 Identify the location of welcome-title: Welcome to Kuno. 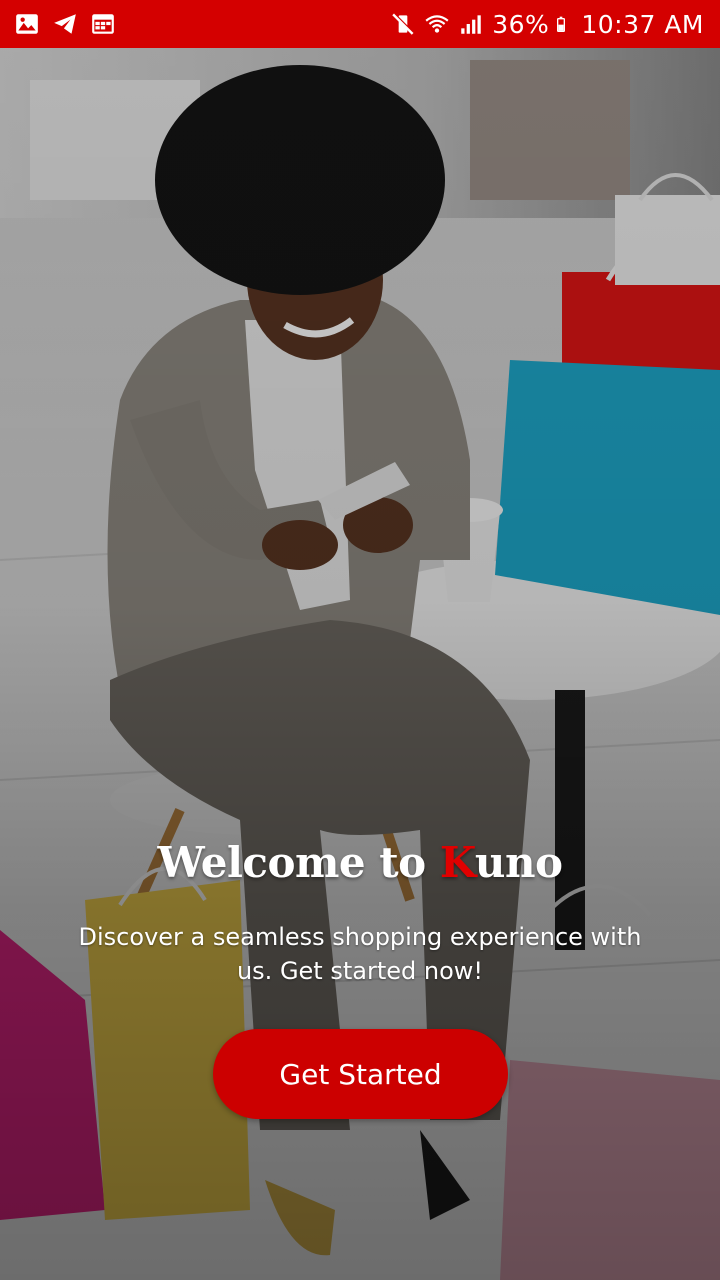
(360, 862).